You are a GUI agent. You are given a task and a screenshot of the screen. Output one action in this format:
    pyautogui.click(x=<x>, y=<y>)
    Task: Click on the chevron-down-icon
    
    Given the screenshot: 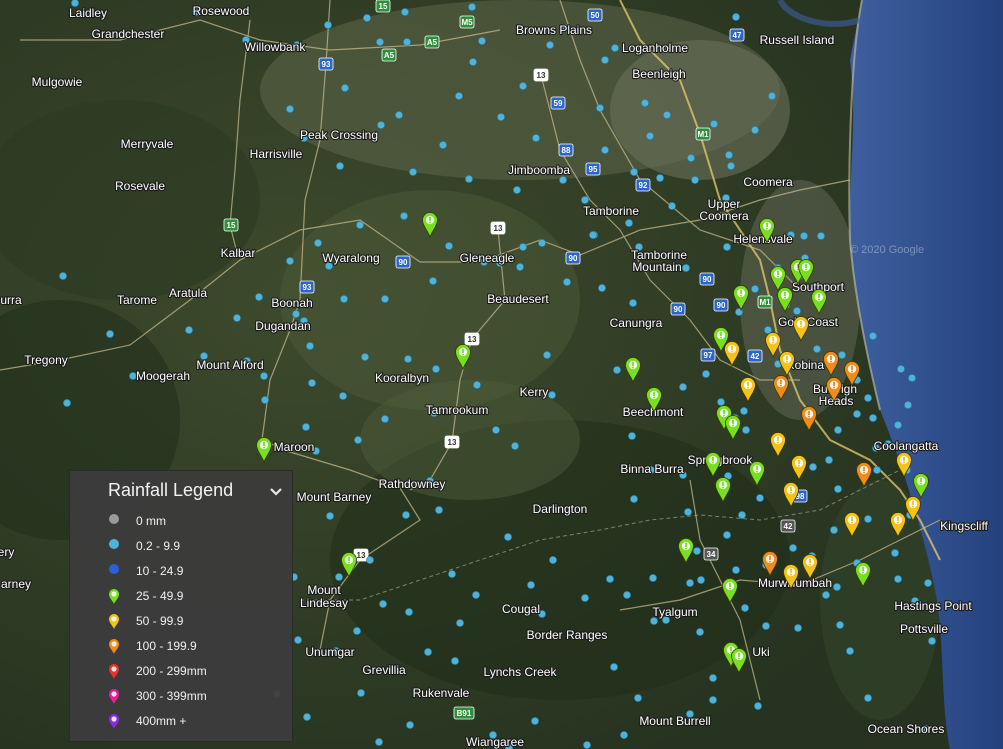 What is the action you would take?
    pyautogui.click(x=276, y=492)
    